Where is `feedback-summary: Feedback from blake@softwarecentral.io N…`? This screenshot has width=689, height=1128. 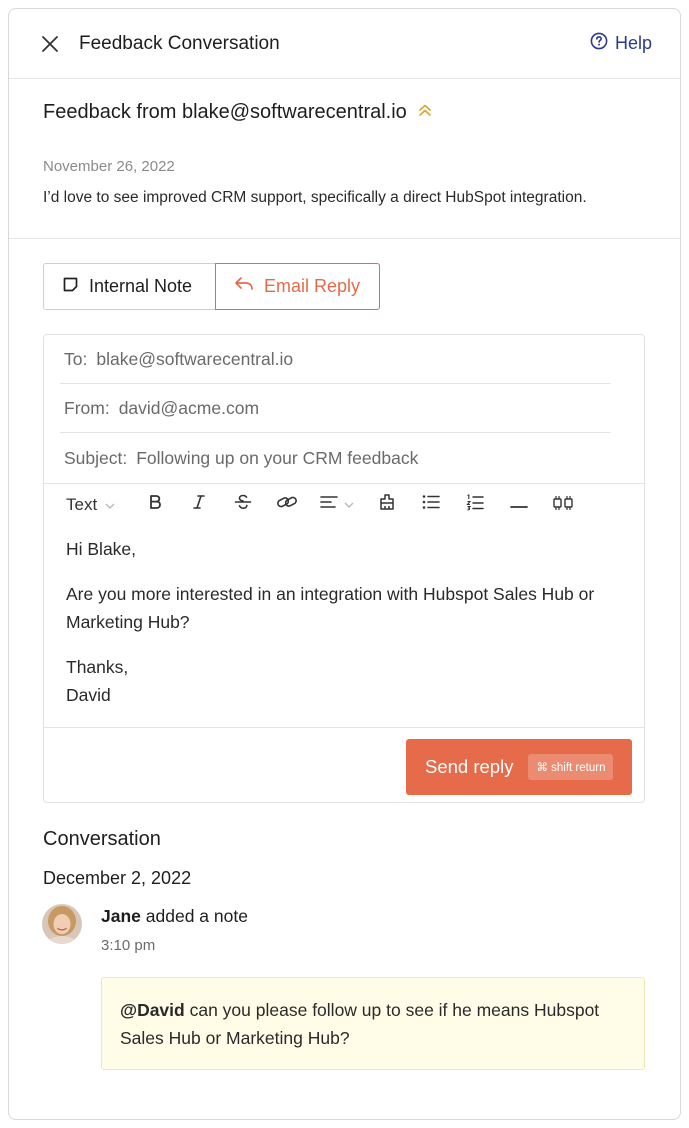 feedback-summary: Feedback from blake@softwarecentral.io N… is located at coordinates (344, 159).